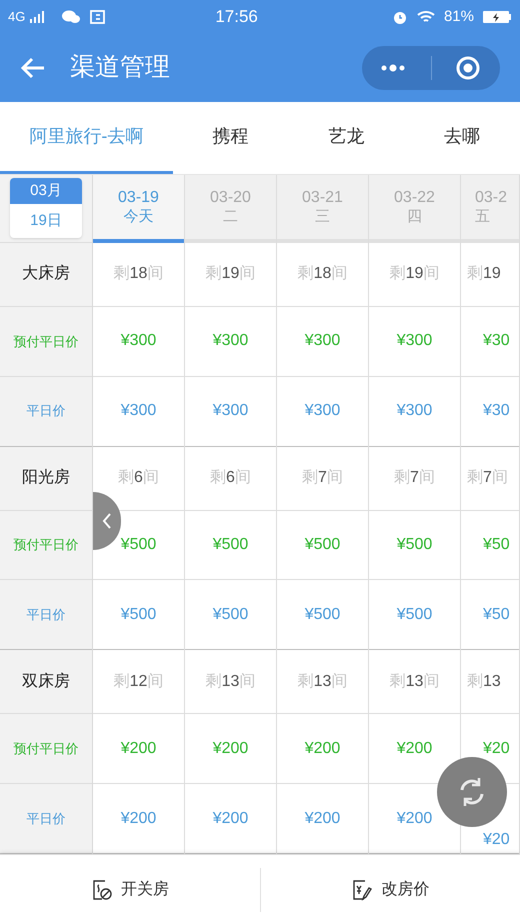  What do you see at coordinates (462, 138) in the screenshot?
I see `channel-tab: 去哪` at bounding box center [462, 138].